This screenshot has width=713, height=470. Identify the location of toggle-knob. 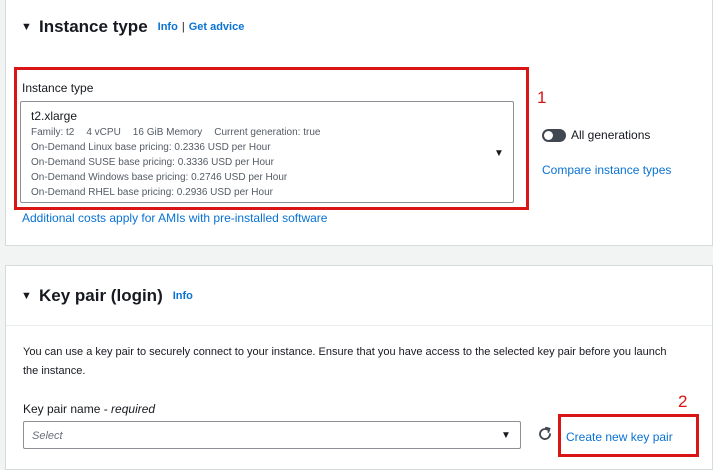
(548, 135).